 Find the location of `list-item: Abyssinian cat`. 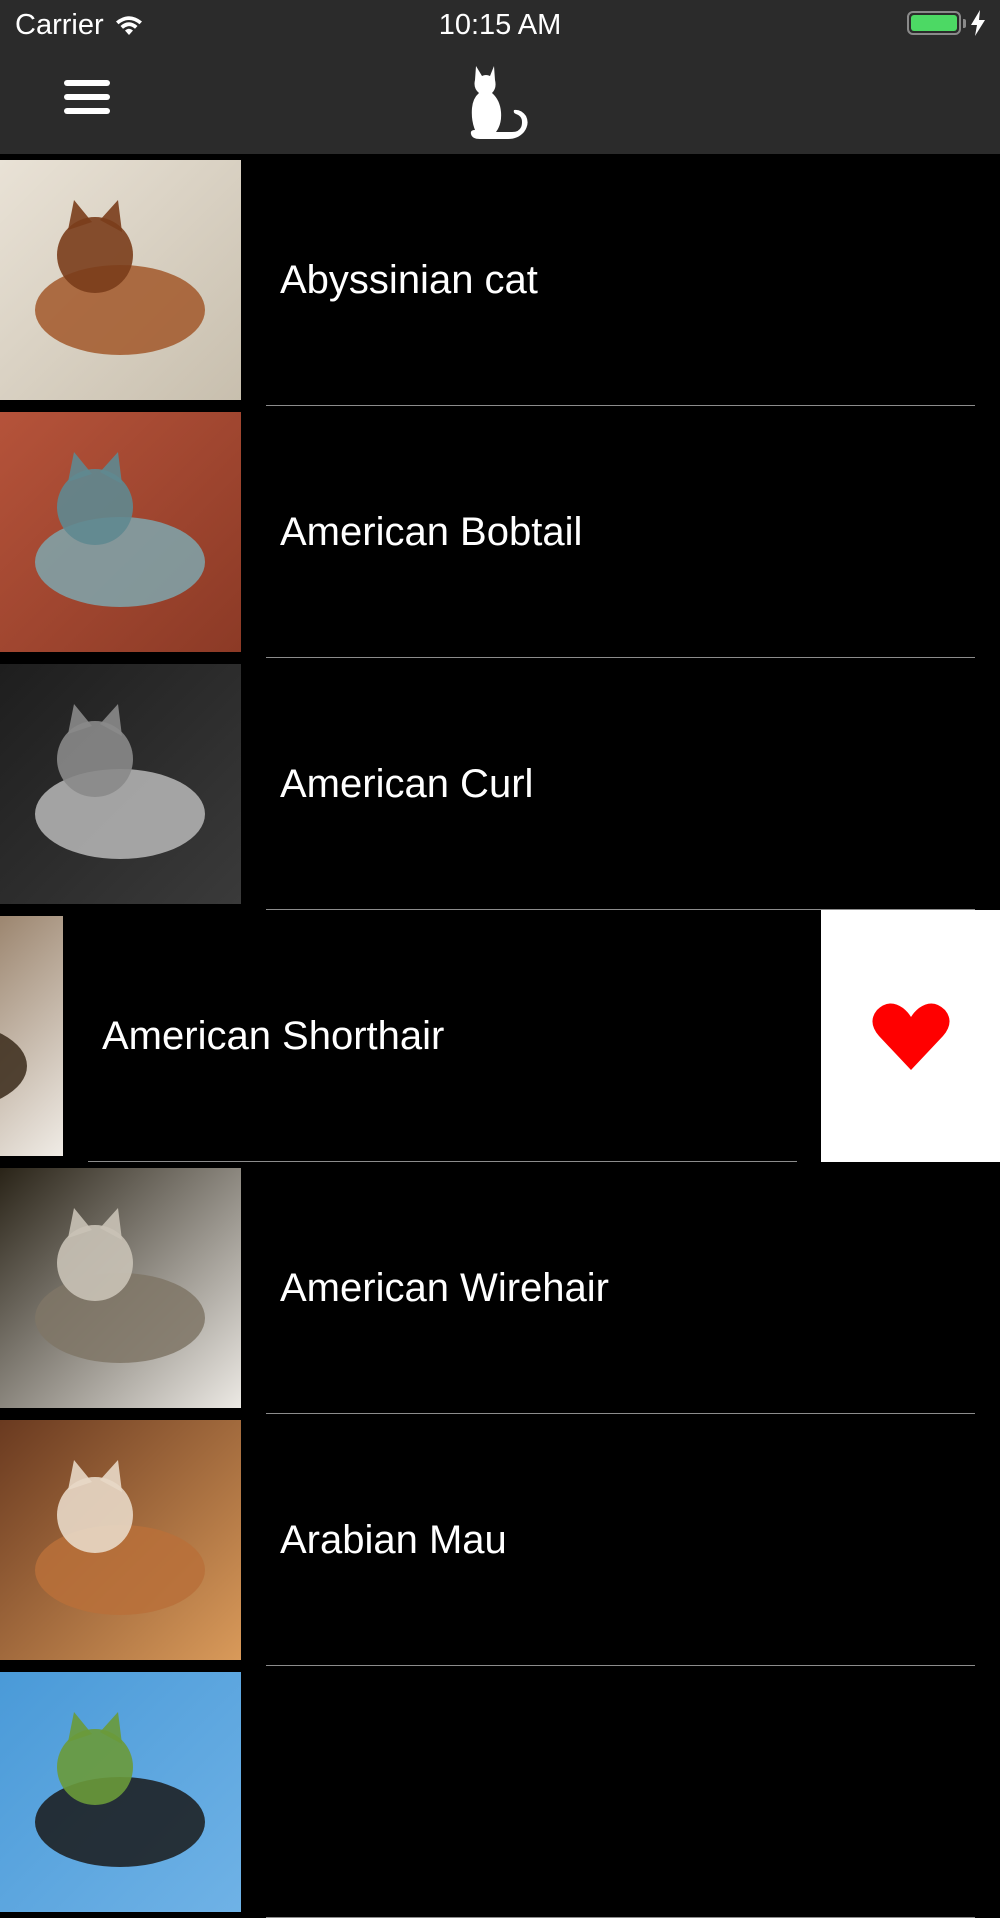

list-item: Abyssinian cat is located at coordinates (500, 280).